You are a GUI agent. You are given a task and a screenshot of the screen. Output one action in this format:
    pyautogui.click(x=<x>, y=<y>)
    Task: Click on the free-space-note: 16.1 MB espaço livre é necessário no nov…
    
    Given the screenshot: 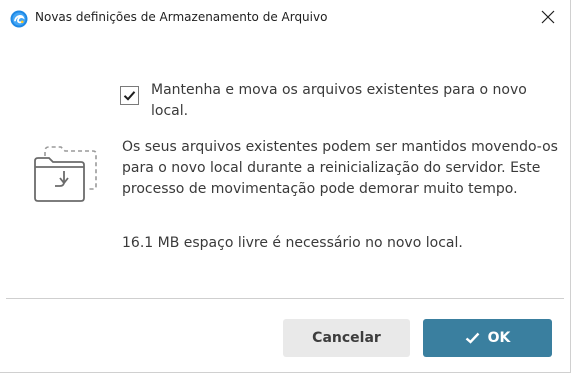 What is the action you would take?
    pyautogui.click(x=292, y=243)
    